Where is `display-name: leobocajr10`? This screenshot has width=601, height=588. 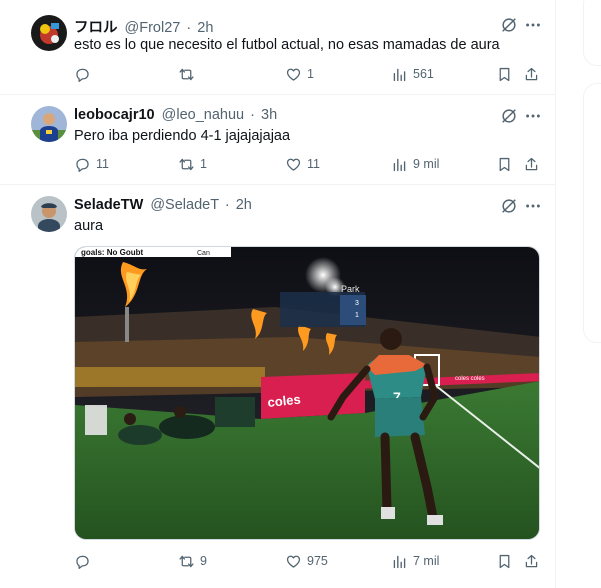
display-name: leobocajr10 is located at coordinates (114, 115).